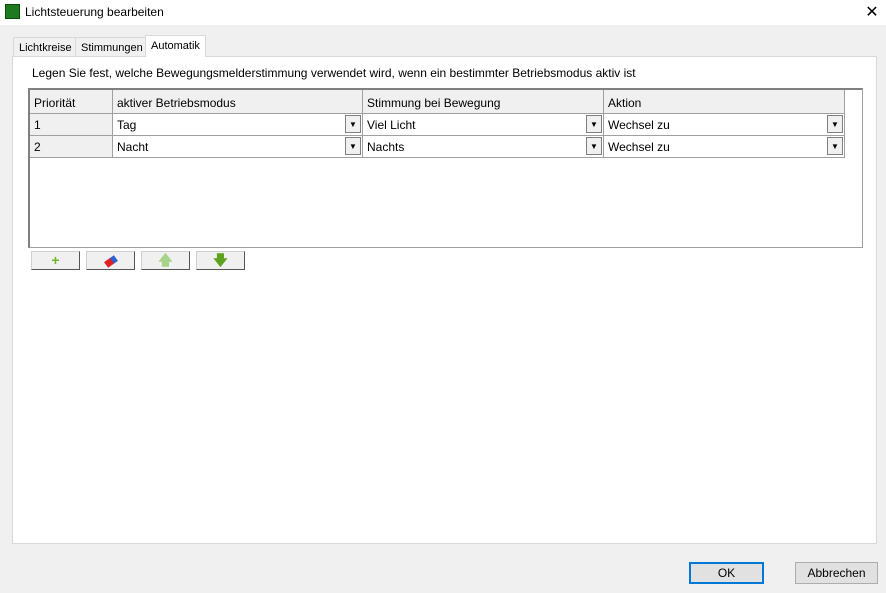 The height and width of the screenshot is (593, 886). I want to click on tab-stimmungen: Stimmungen, so click(112, 47).